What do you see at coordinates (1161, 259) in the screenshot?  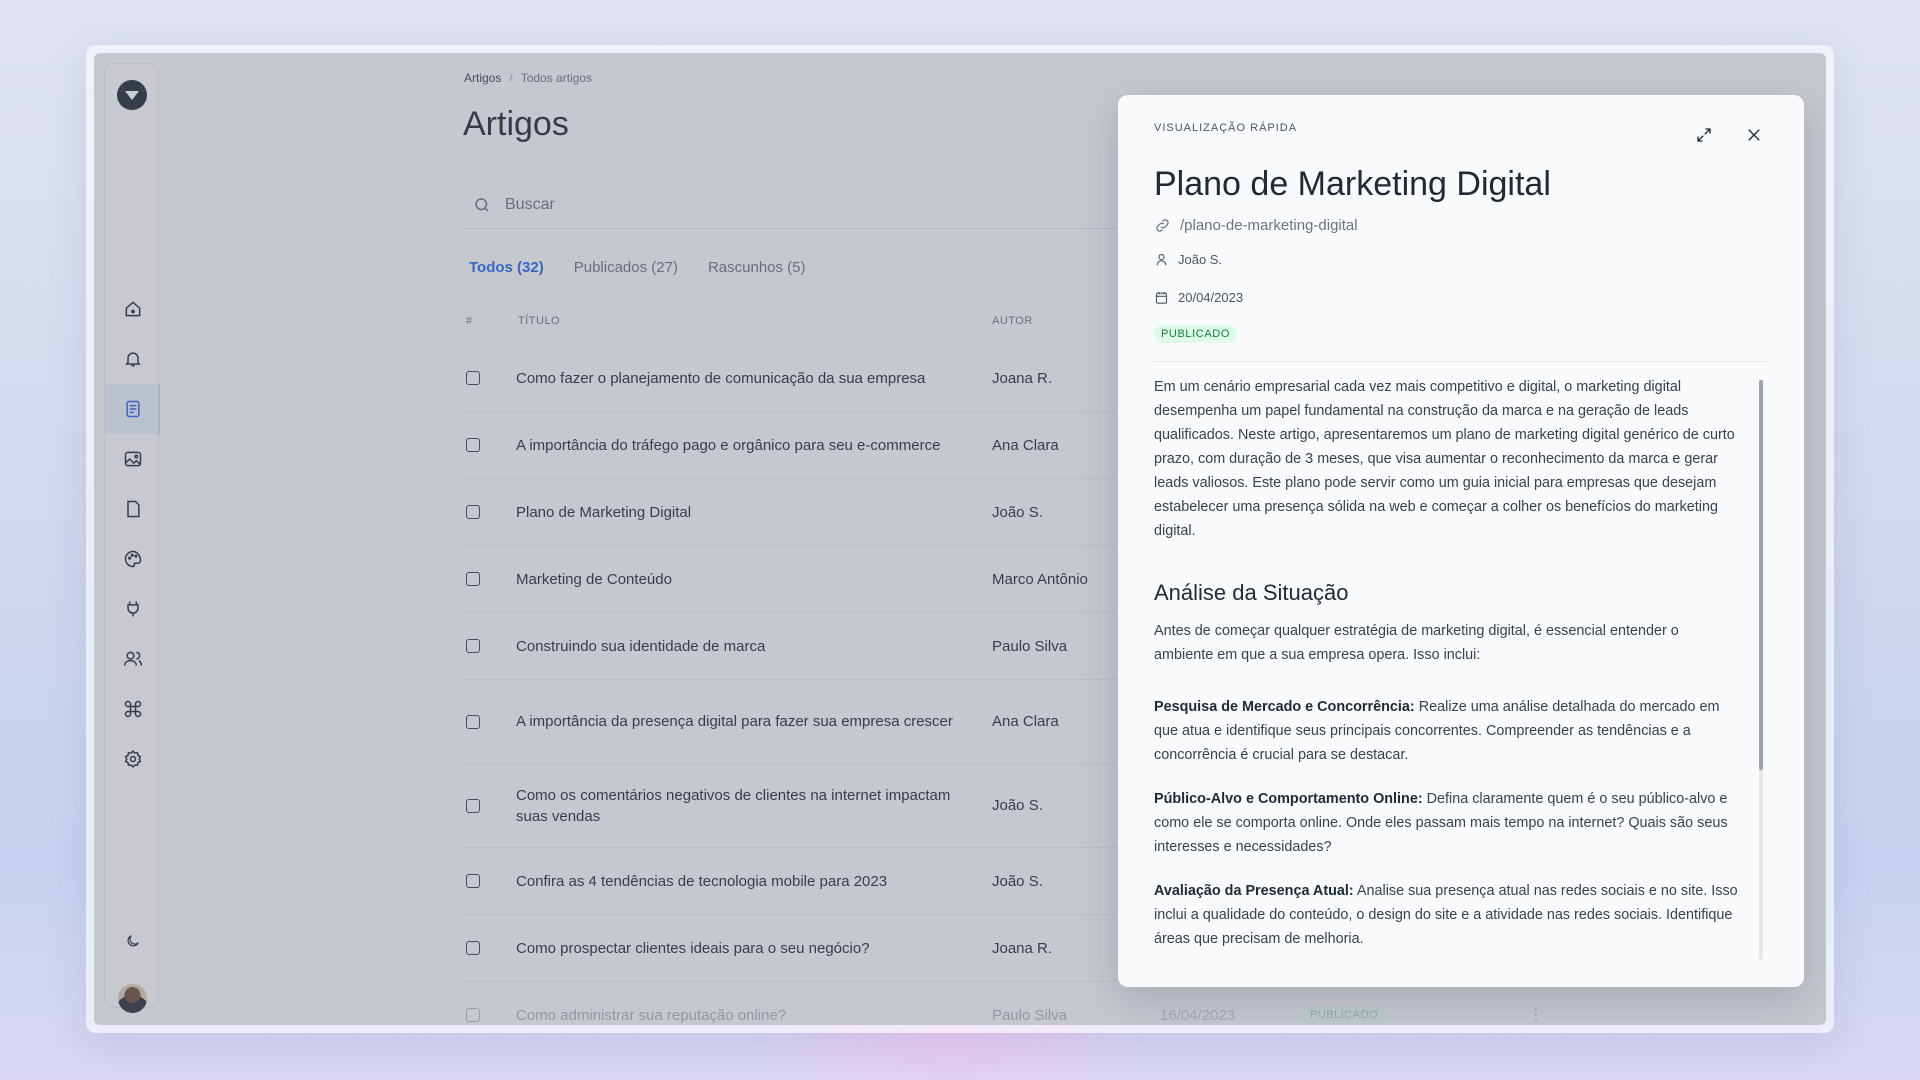 I see `user-icon` at bounding box center [1161, 259].